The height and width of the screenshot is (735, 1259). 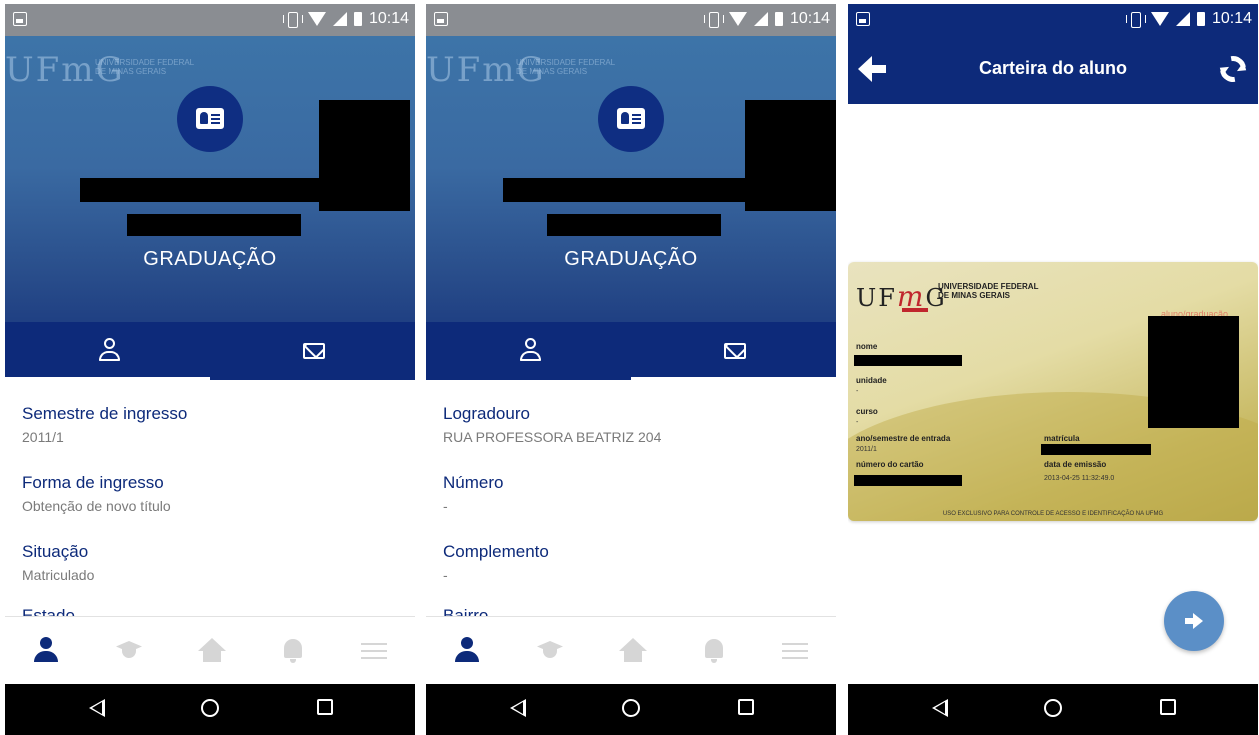 What do you see at coordinates (908, 360) in the screenshot?
I see `redacted-card-name` at bounding box center [908, 360].